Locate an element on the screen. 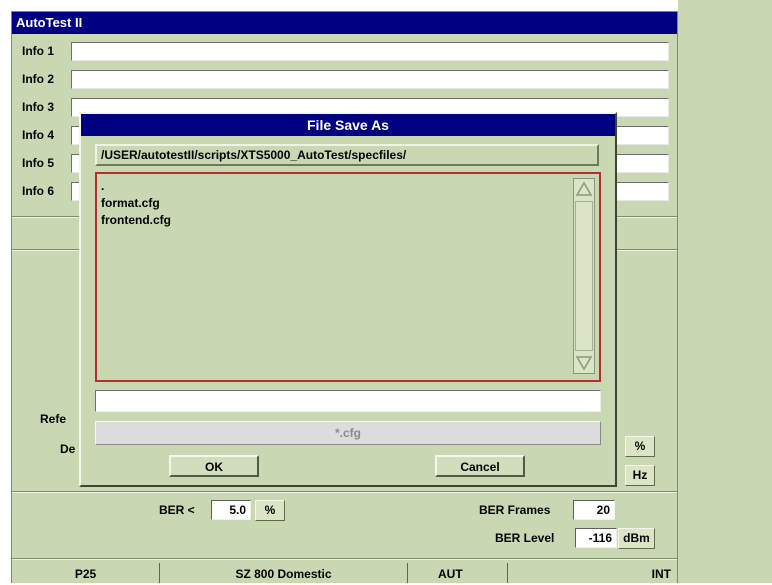 This screenshot has width=772, height=585. info-label: Info 4 is located at coordinates (38, 135).